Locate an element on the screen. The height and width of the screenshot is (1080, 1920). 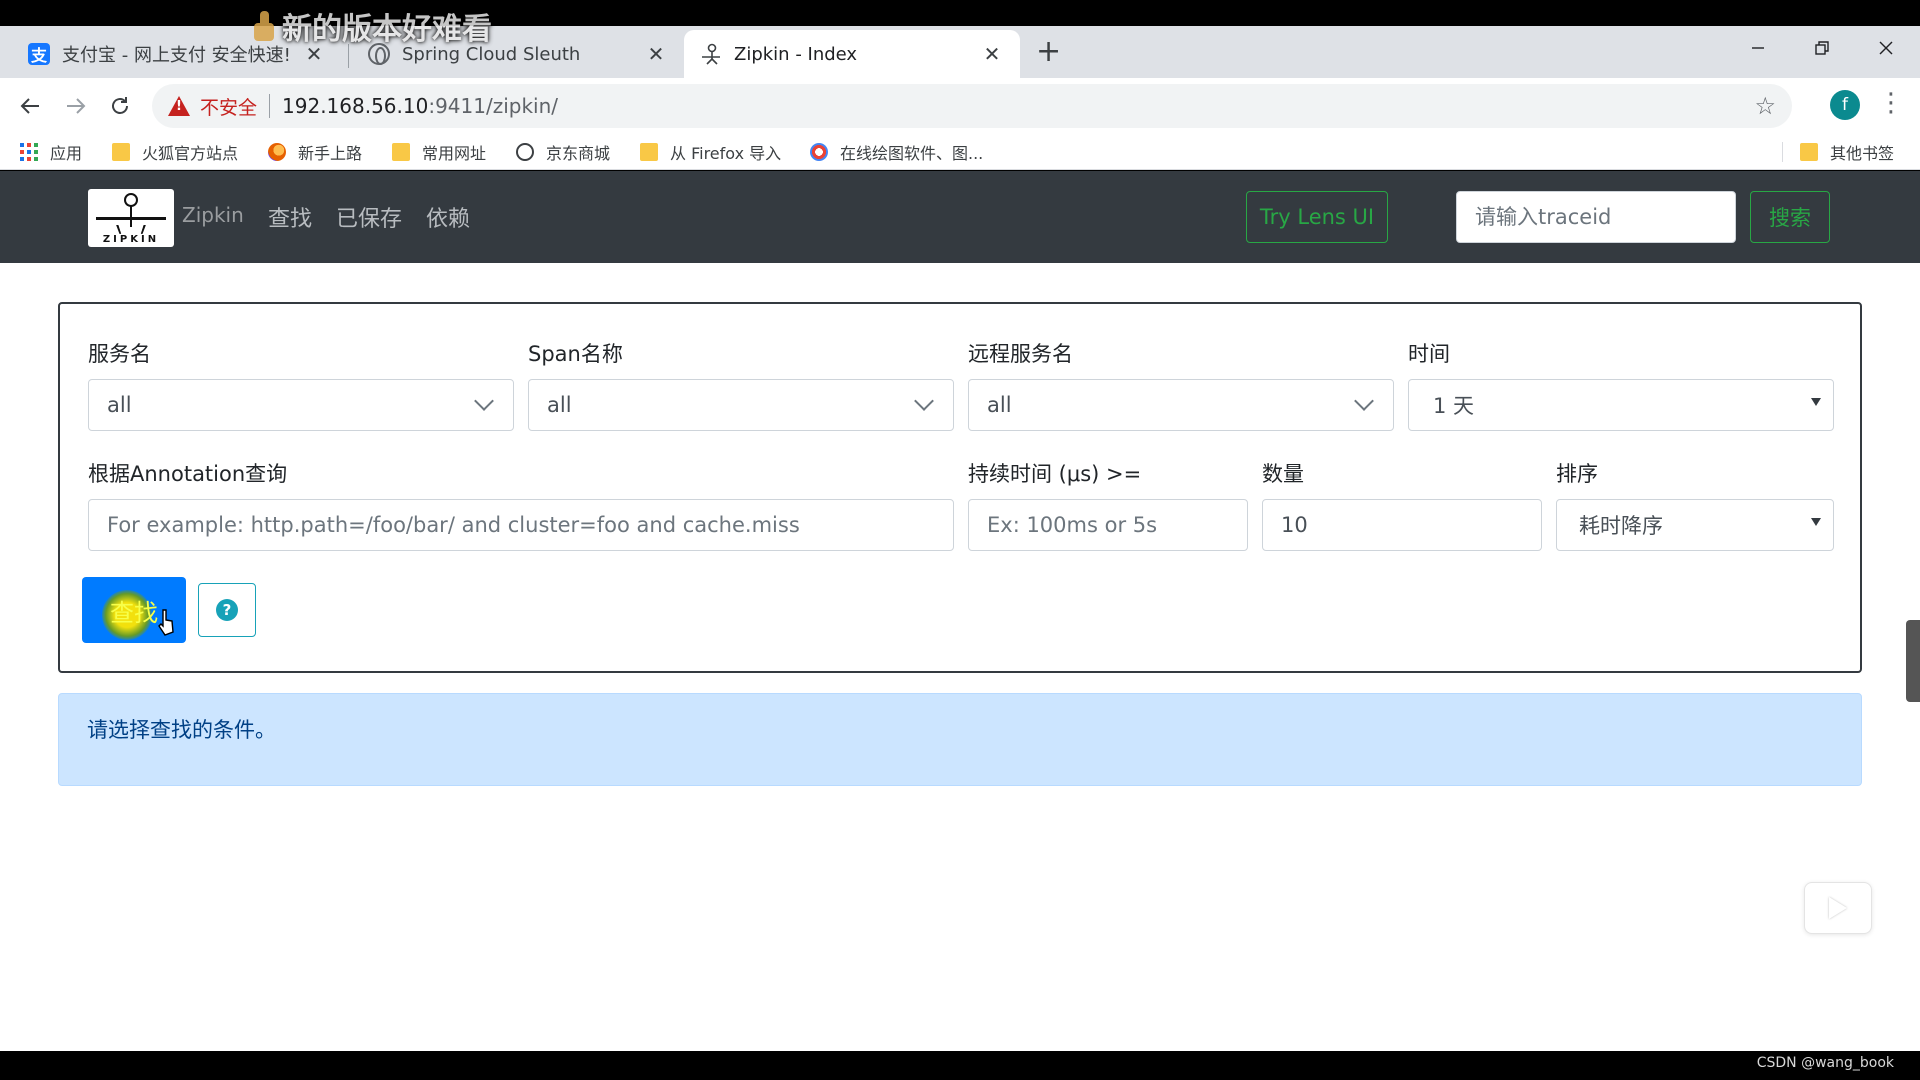
back-button is located at coordinates (30, 106).